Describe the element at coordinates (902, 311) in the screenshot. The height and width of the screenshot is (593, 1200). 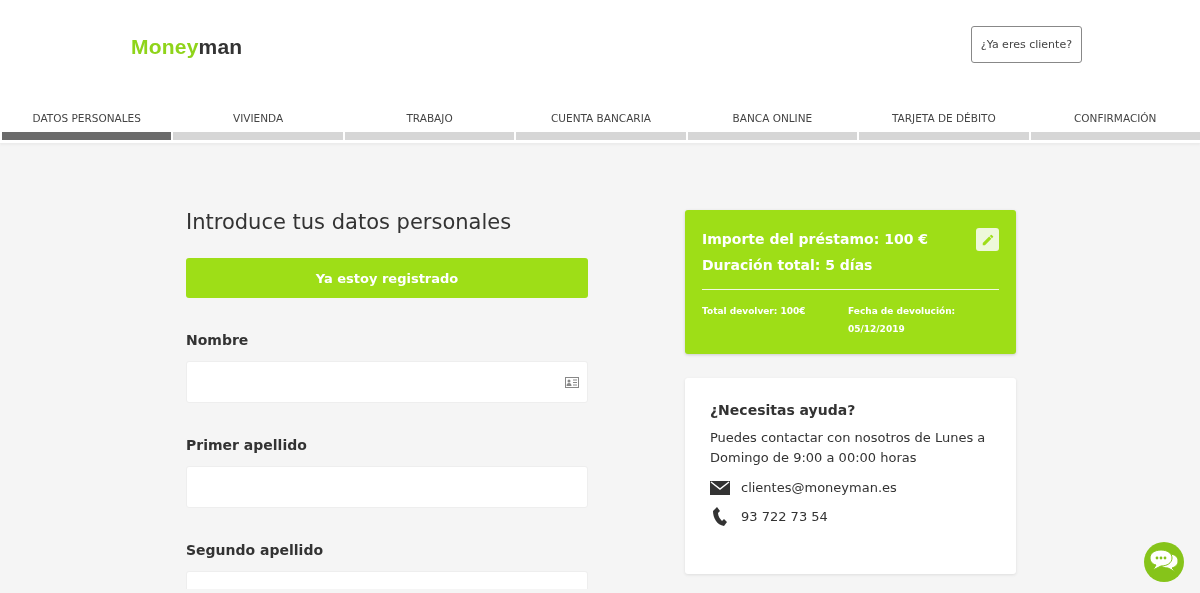
I see `repay-date-label: Fecha de devolución:` at that location.